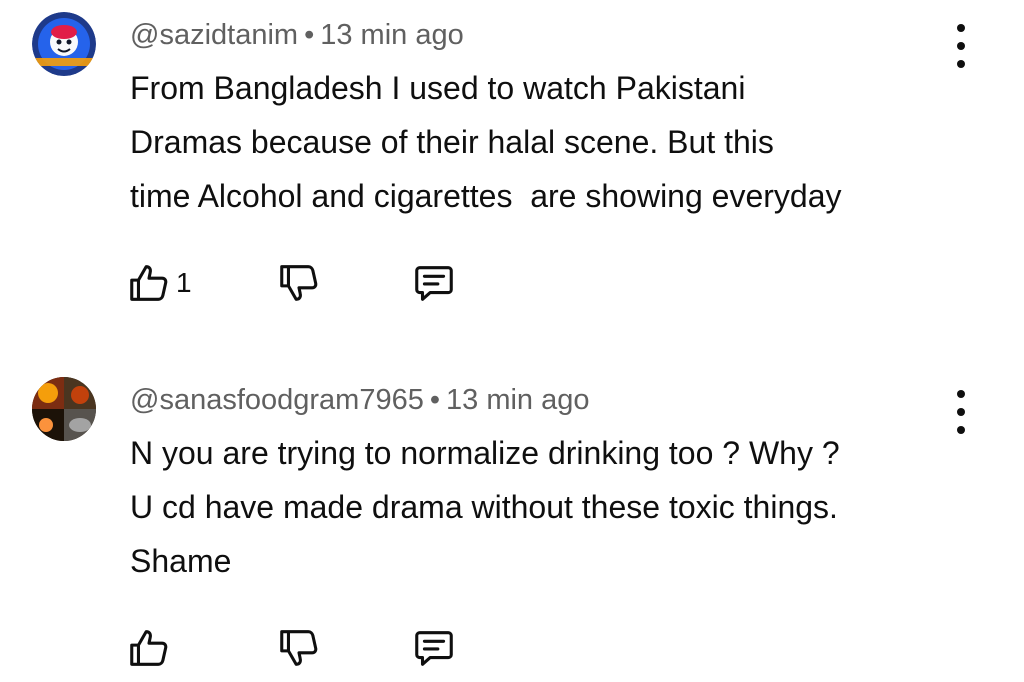 The height and width of the screenshot is (682, 1024). I want to click on food-collage-avatar-icon, so click(64, 409).